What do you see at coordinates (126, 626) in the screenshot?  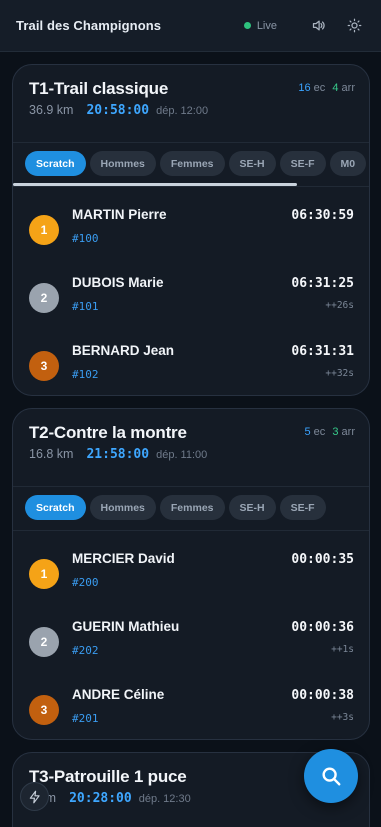 I see `runner-name: GUERIN Mathieu` at bounding box center [126, 626].